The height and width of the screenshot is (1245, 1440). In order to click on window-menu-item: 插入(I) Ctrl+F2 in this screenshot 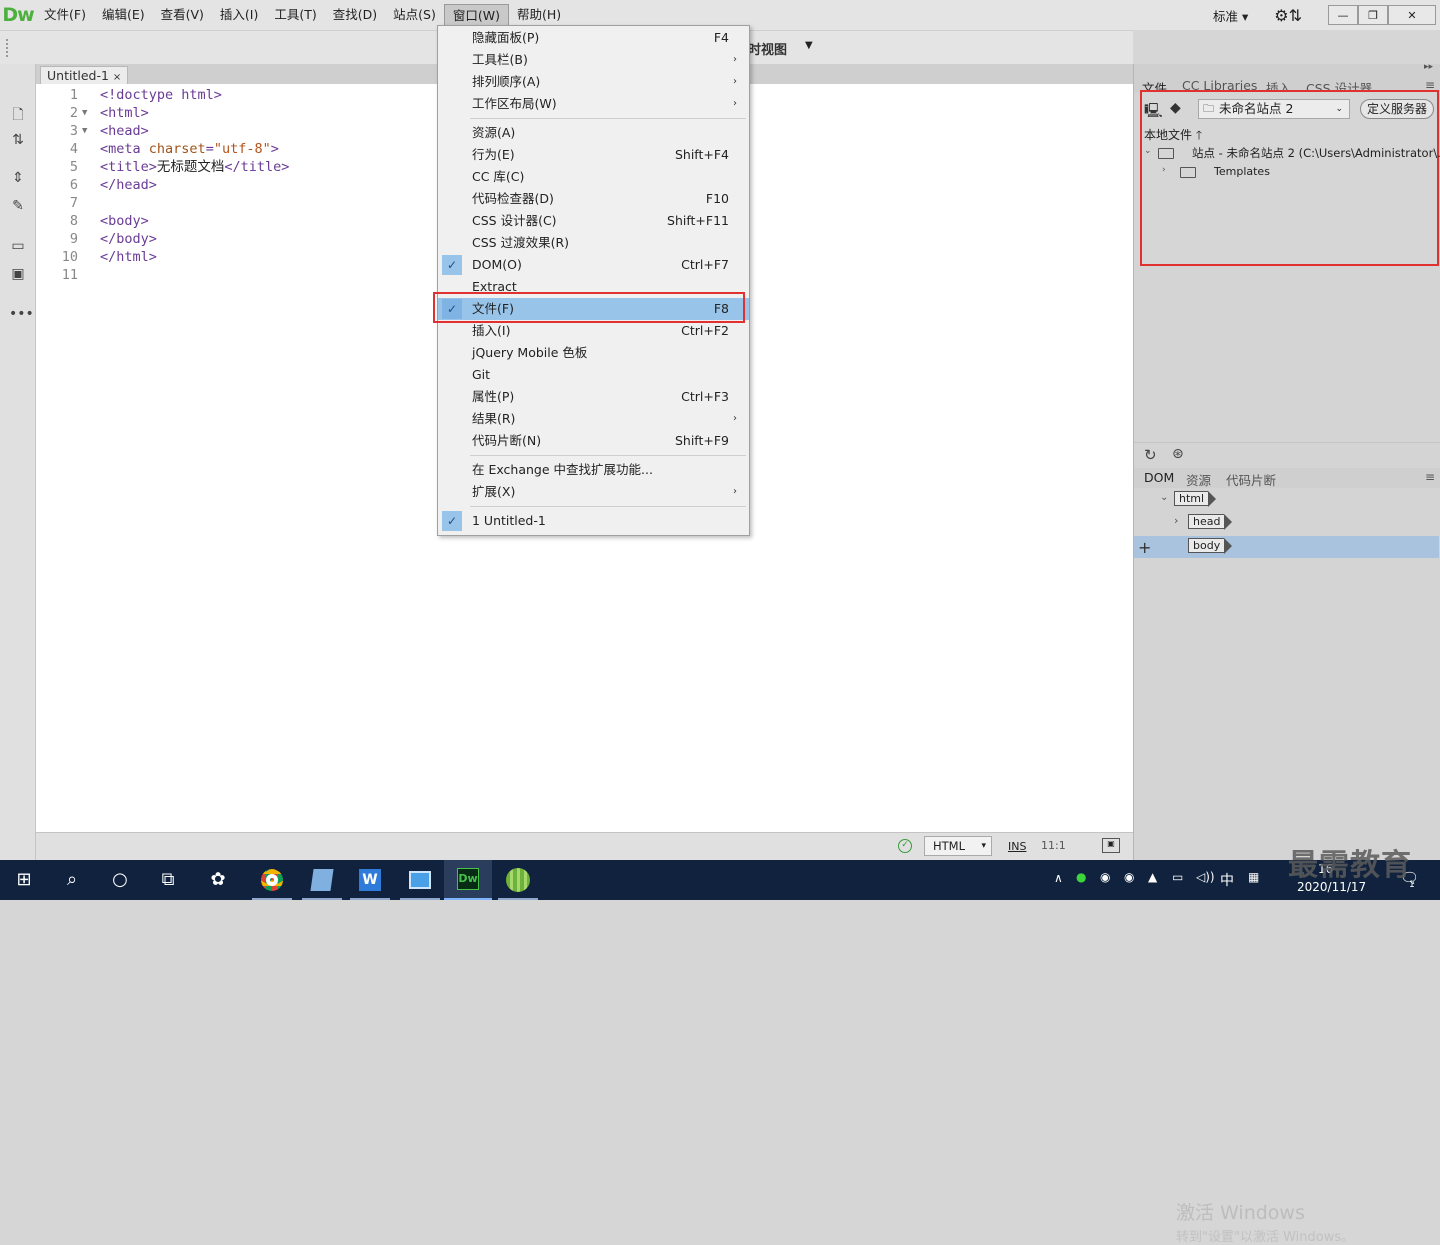, I will do `click(593, 331)`.